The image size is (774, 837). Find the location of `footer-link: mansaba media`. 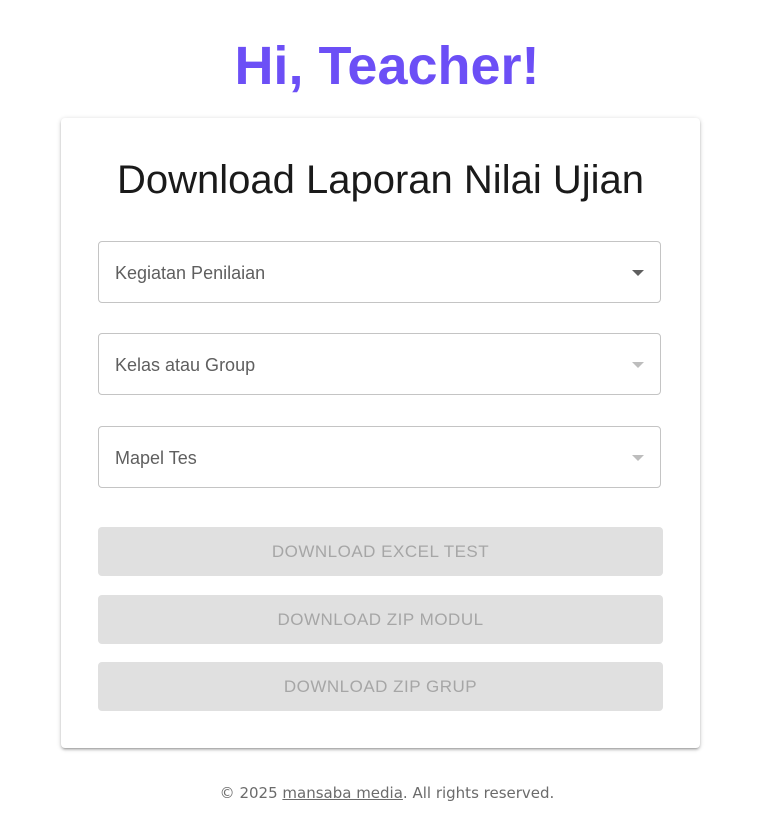

footer-link: mansaba media is located at coordinates (342, 793).